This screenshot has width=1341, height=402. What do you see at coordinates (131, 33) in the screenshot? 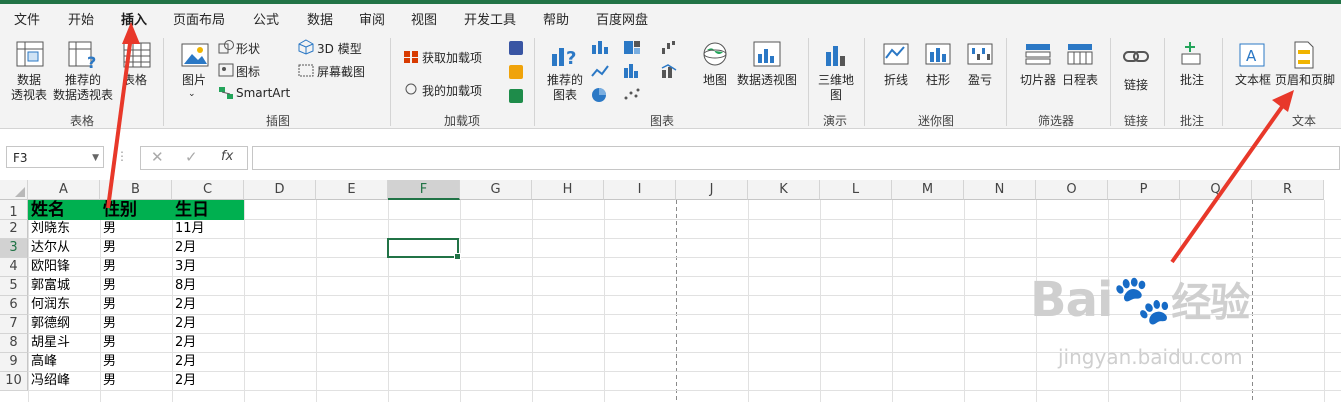
I see `arrowhead-insert-tab` at bounding box center [131, 33].